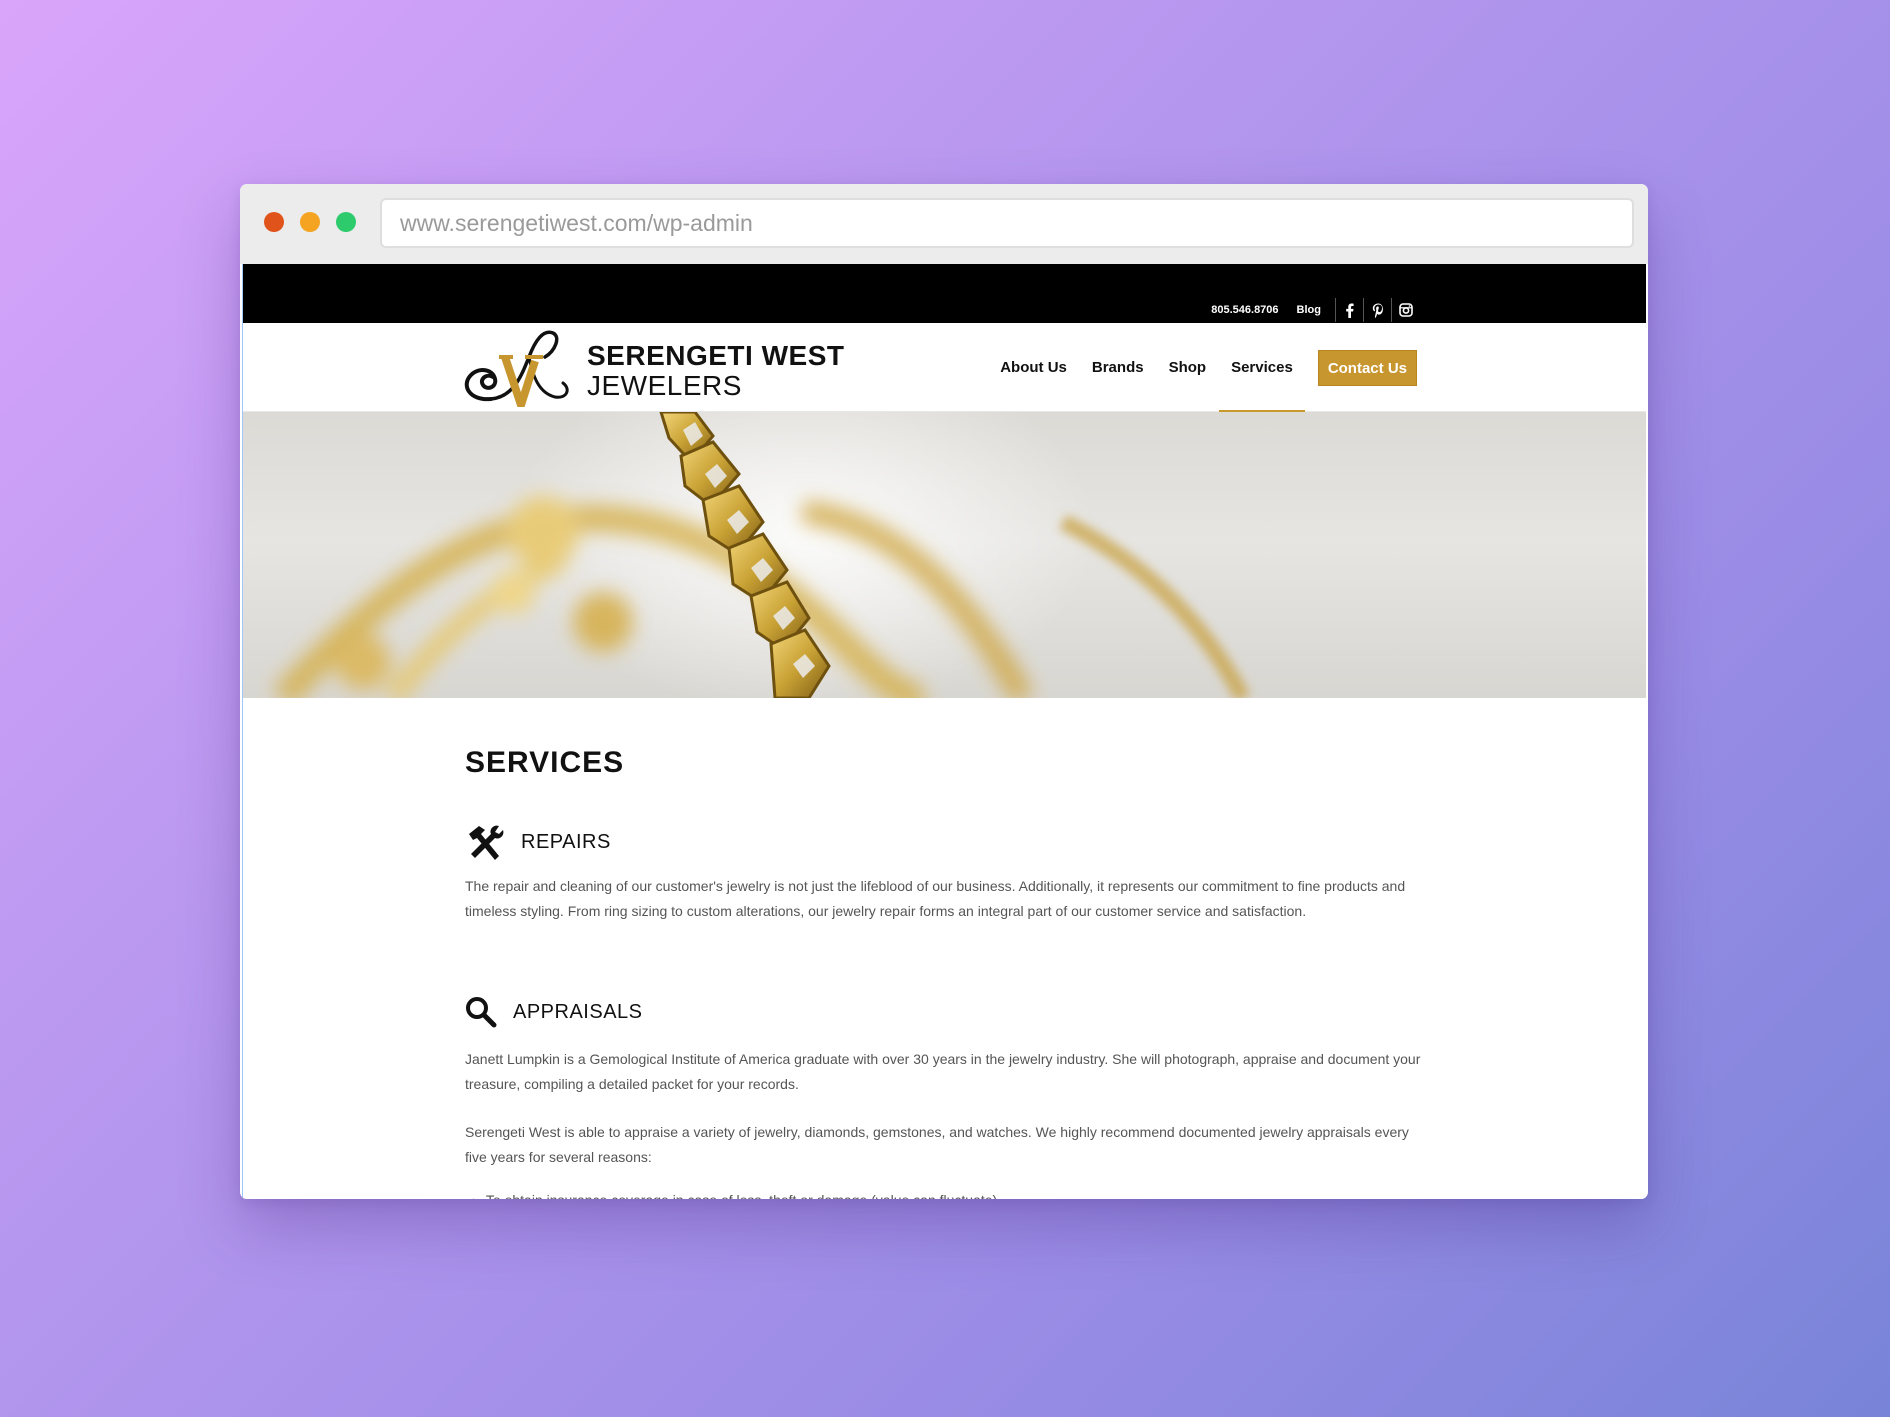 The height and width of the screenshot is (1417, 1890). I want to click on brand-line-1: SERENGETI WEST, so click(716, 355).